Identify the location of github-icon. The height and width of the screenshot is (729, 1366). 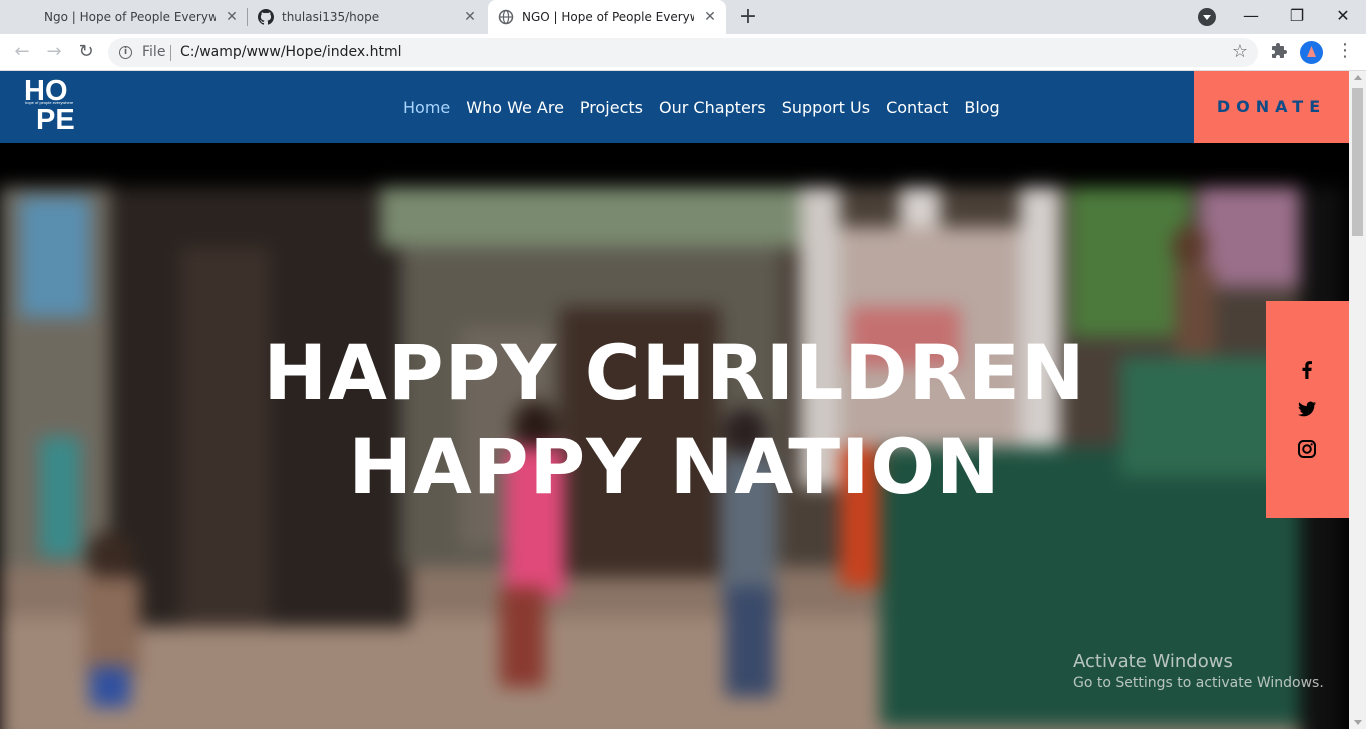
(266, 17).